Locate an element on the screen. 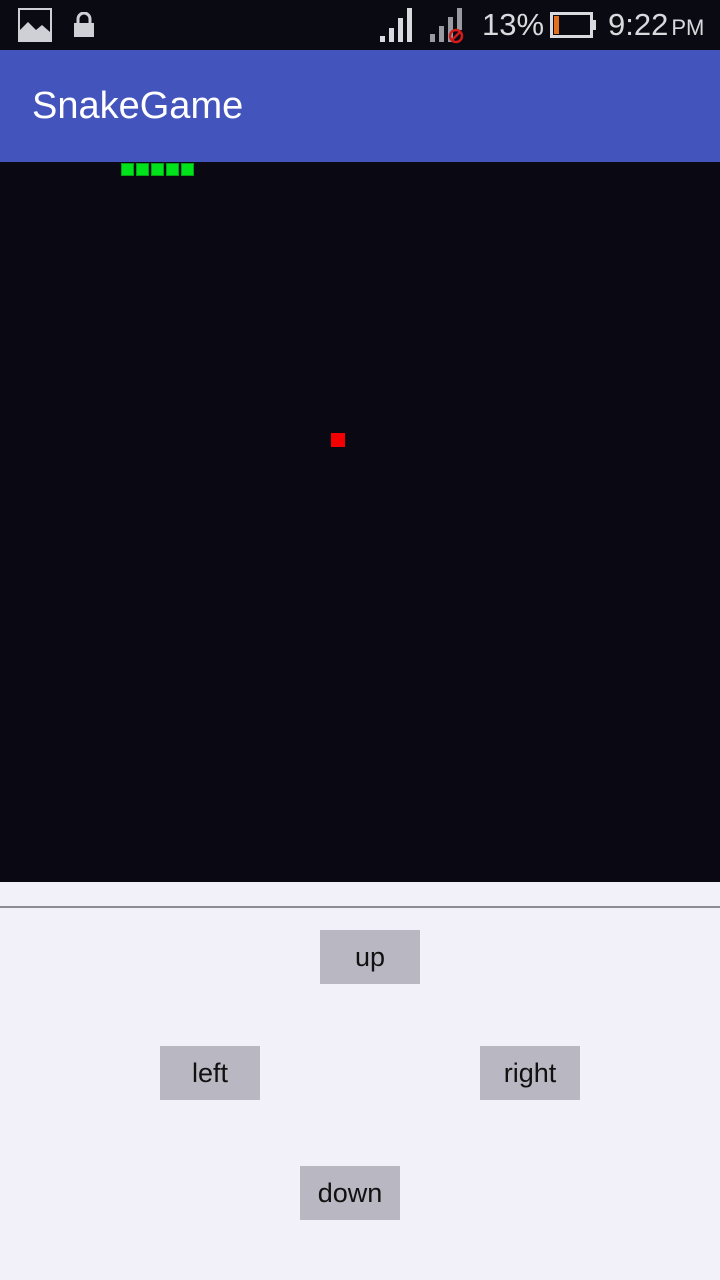  battery-low-icon is located at coordinates (573, 25).